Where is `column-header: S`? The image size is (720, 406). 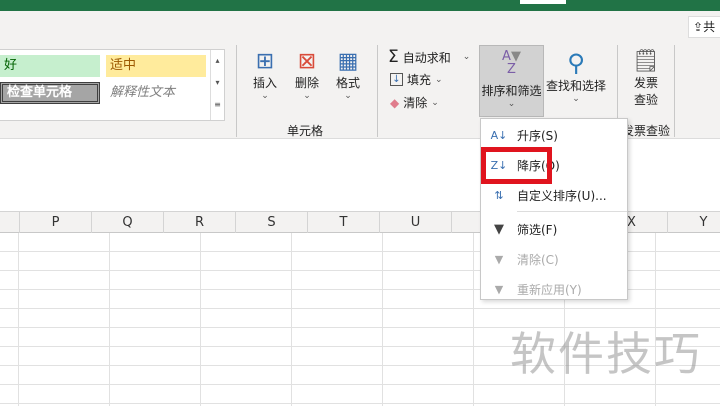 column-header: S is located at coordinates (271, 222).